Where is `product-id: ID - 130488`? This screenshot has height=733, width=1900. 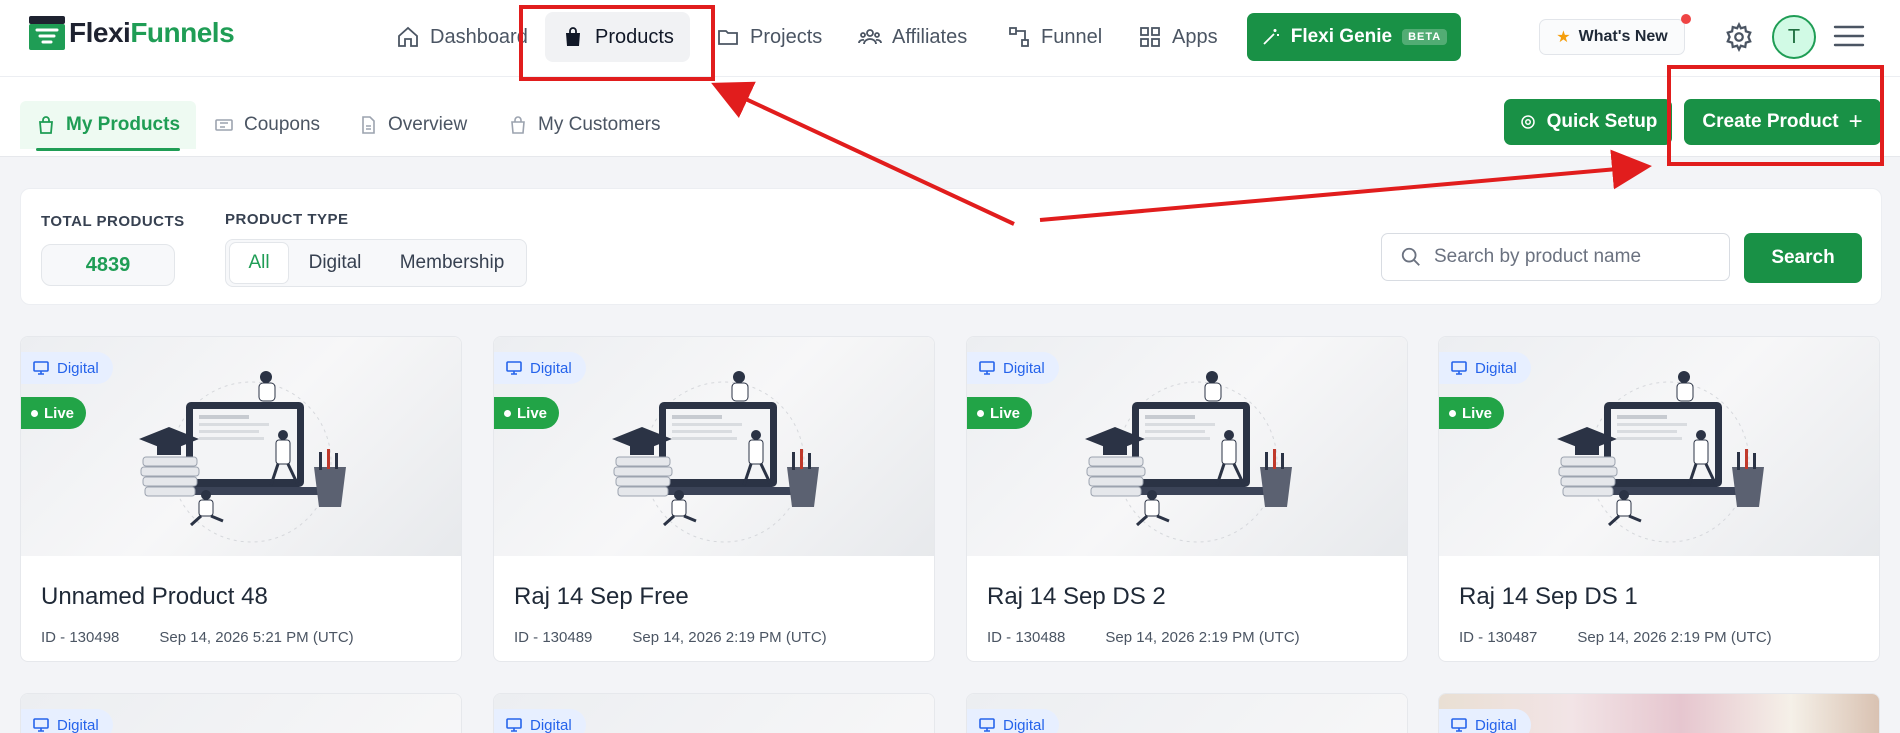 product-id: ID - 130488 is located at coordinates (1026, 637).